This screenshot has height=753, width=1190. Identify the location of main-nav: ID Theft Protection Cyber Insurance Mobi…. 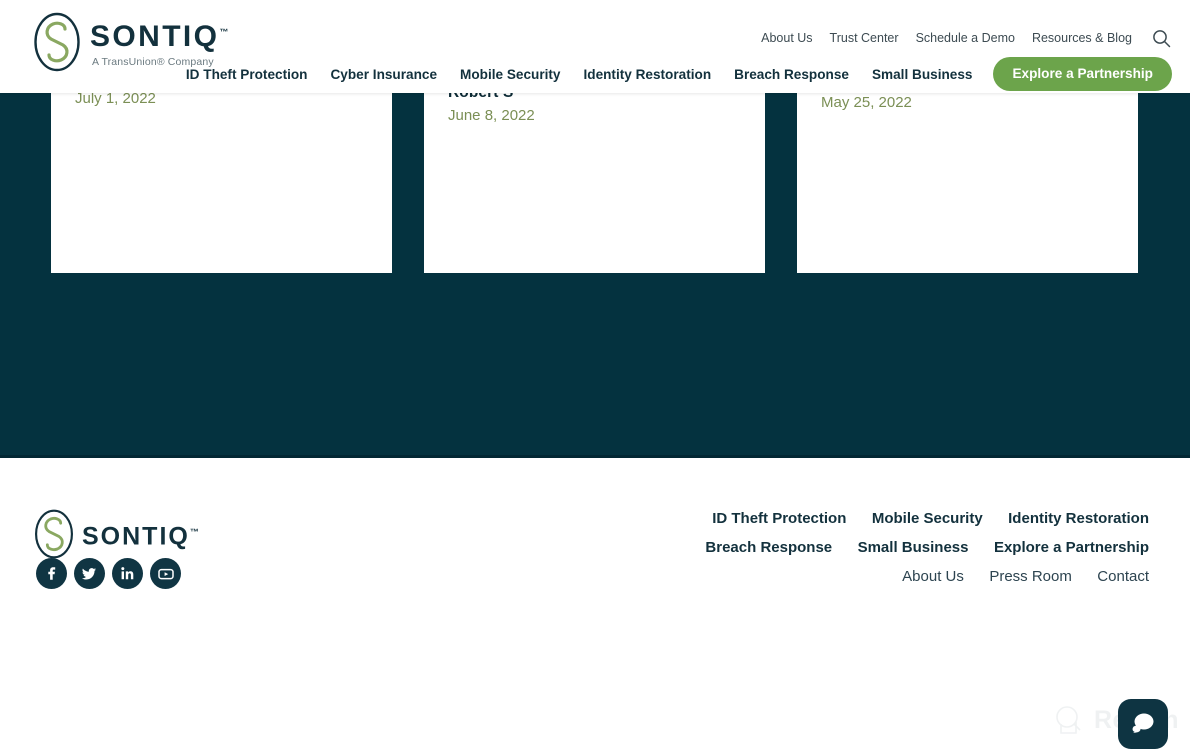
(679, 74).